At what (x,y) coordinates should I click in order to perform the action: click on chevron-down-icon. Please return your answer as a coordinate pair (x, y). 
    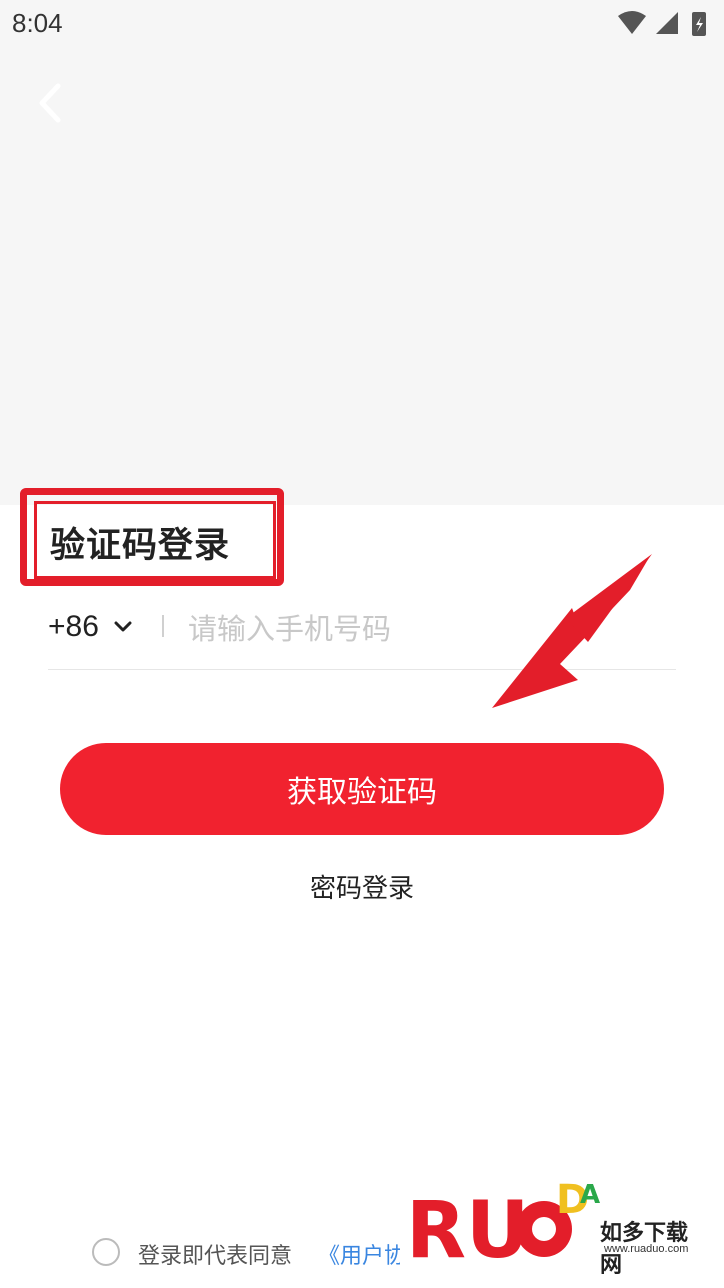
    Looking at the image, I should click on (123, 626).